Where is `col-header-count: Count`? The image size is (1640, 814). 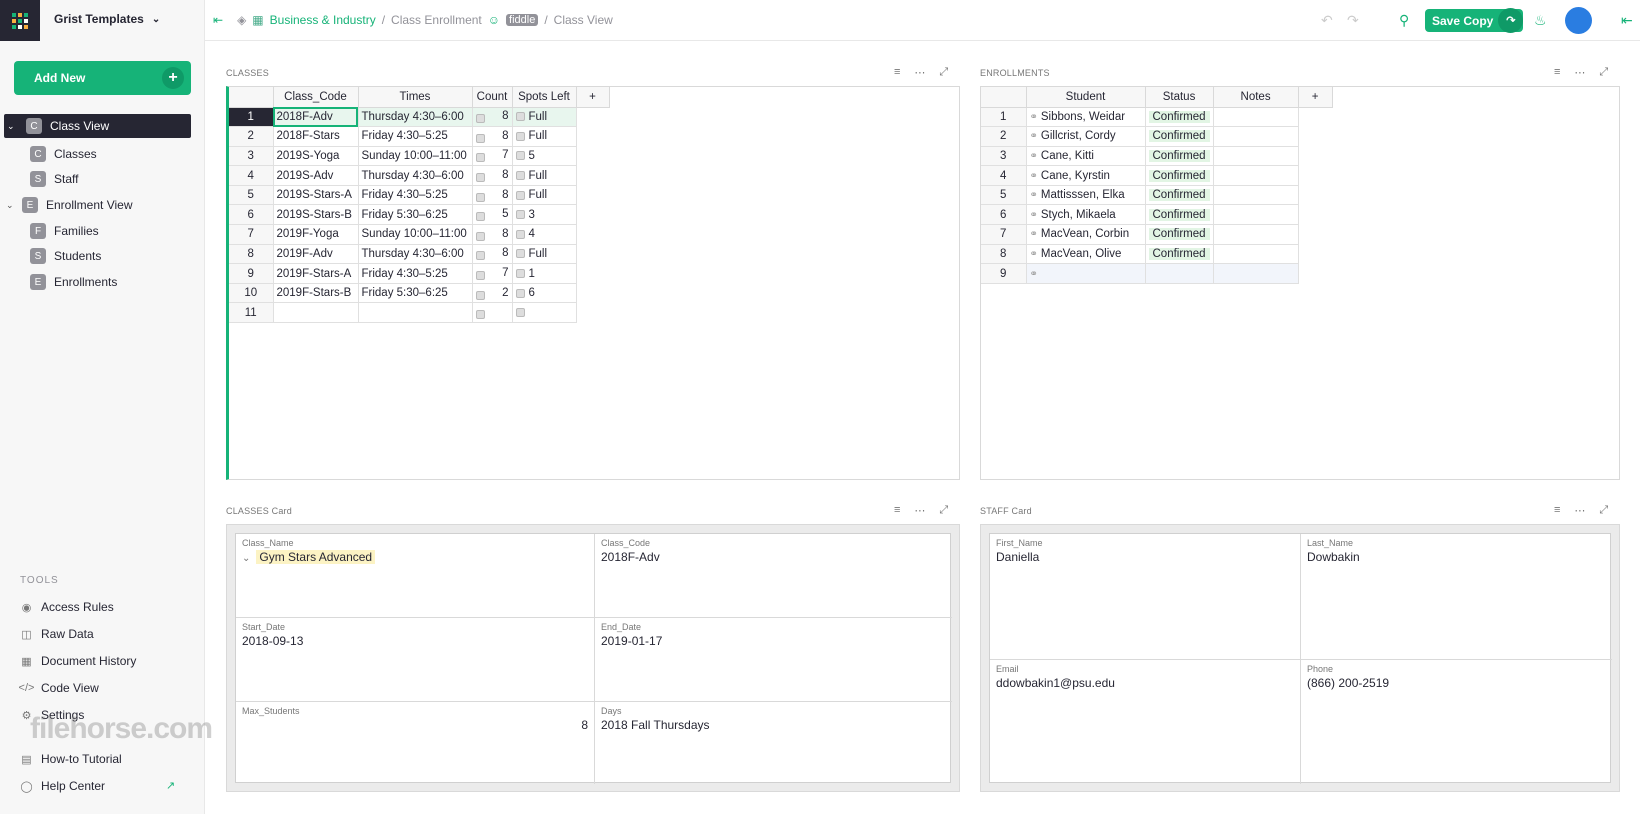 col-header-count: Count is located at coordinates (492, 97).